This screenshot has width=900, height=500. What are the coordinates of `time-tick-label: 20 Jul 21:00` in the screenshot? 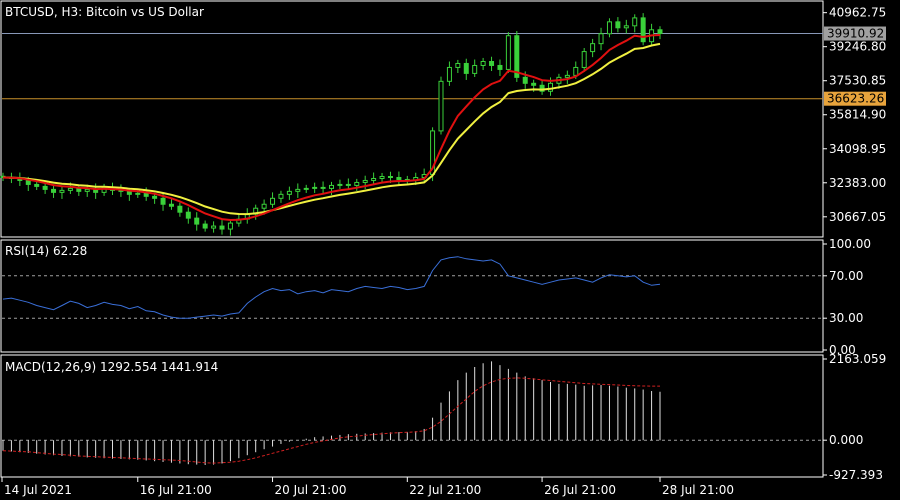 It's located at (311, 490).